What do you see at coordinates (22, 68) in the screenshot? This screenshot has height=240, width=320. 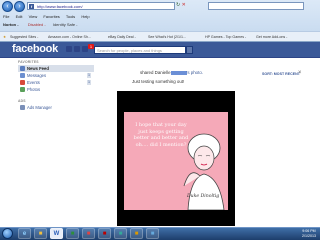 I see `news-feed-icon` at bounding box center [22, 68].